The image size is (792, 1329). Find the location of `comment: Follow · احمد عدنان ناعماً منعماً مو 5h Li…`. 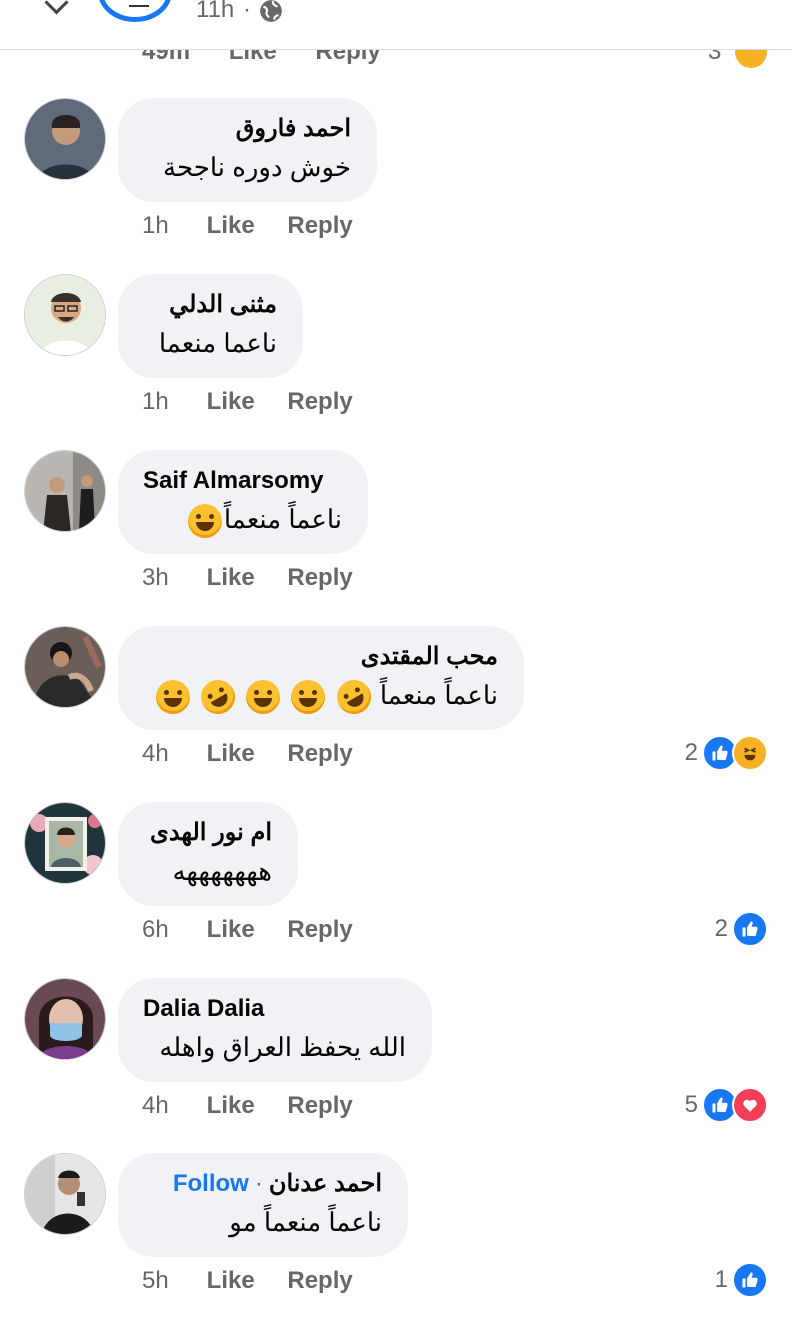

comment: Follow · احمد عدنان ناعماً منعماً مو 5h Li… is located at coordinates (396, 1241).